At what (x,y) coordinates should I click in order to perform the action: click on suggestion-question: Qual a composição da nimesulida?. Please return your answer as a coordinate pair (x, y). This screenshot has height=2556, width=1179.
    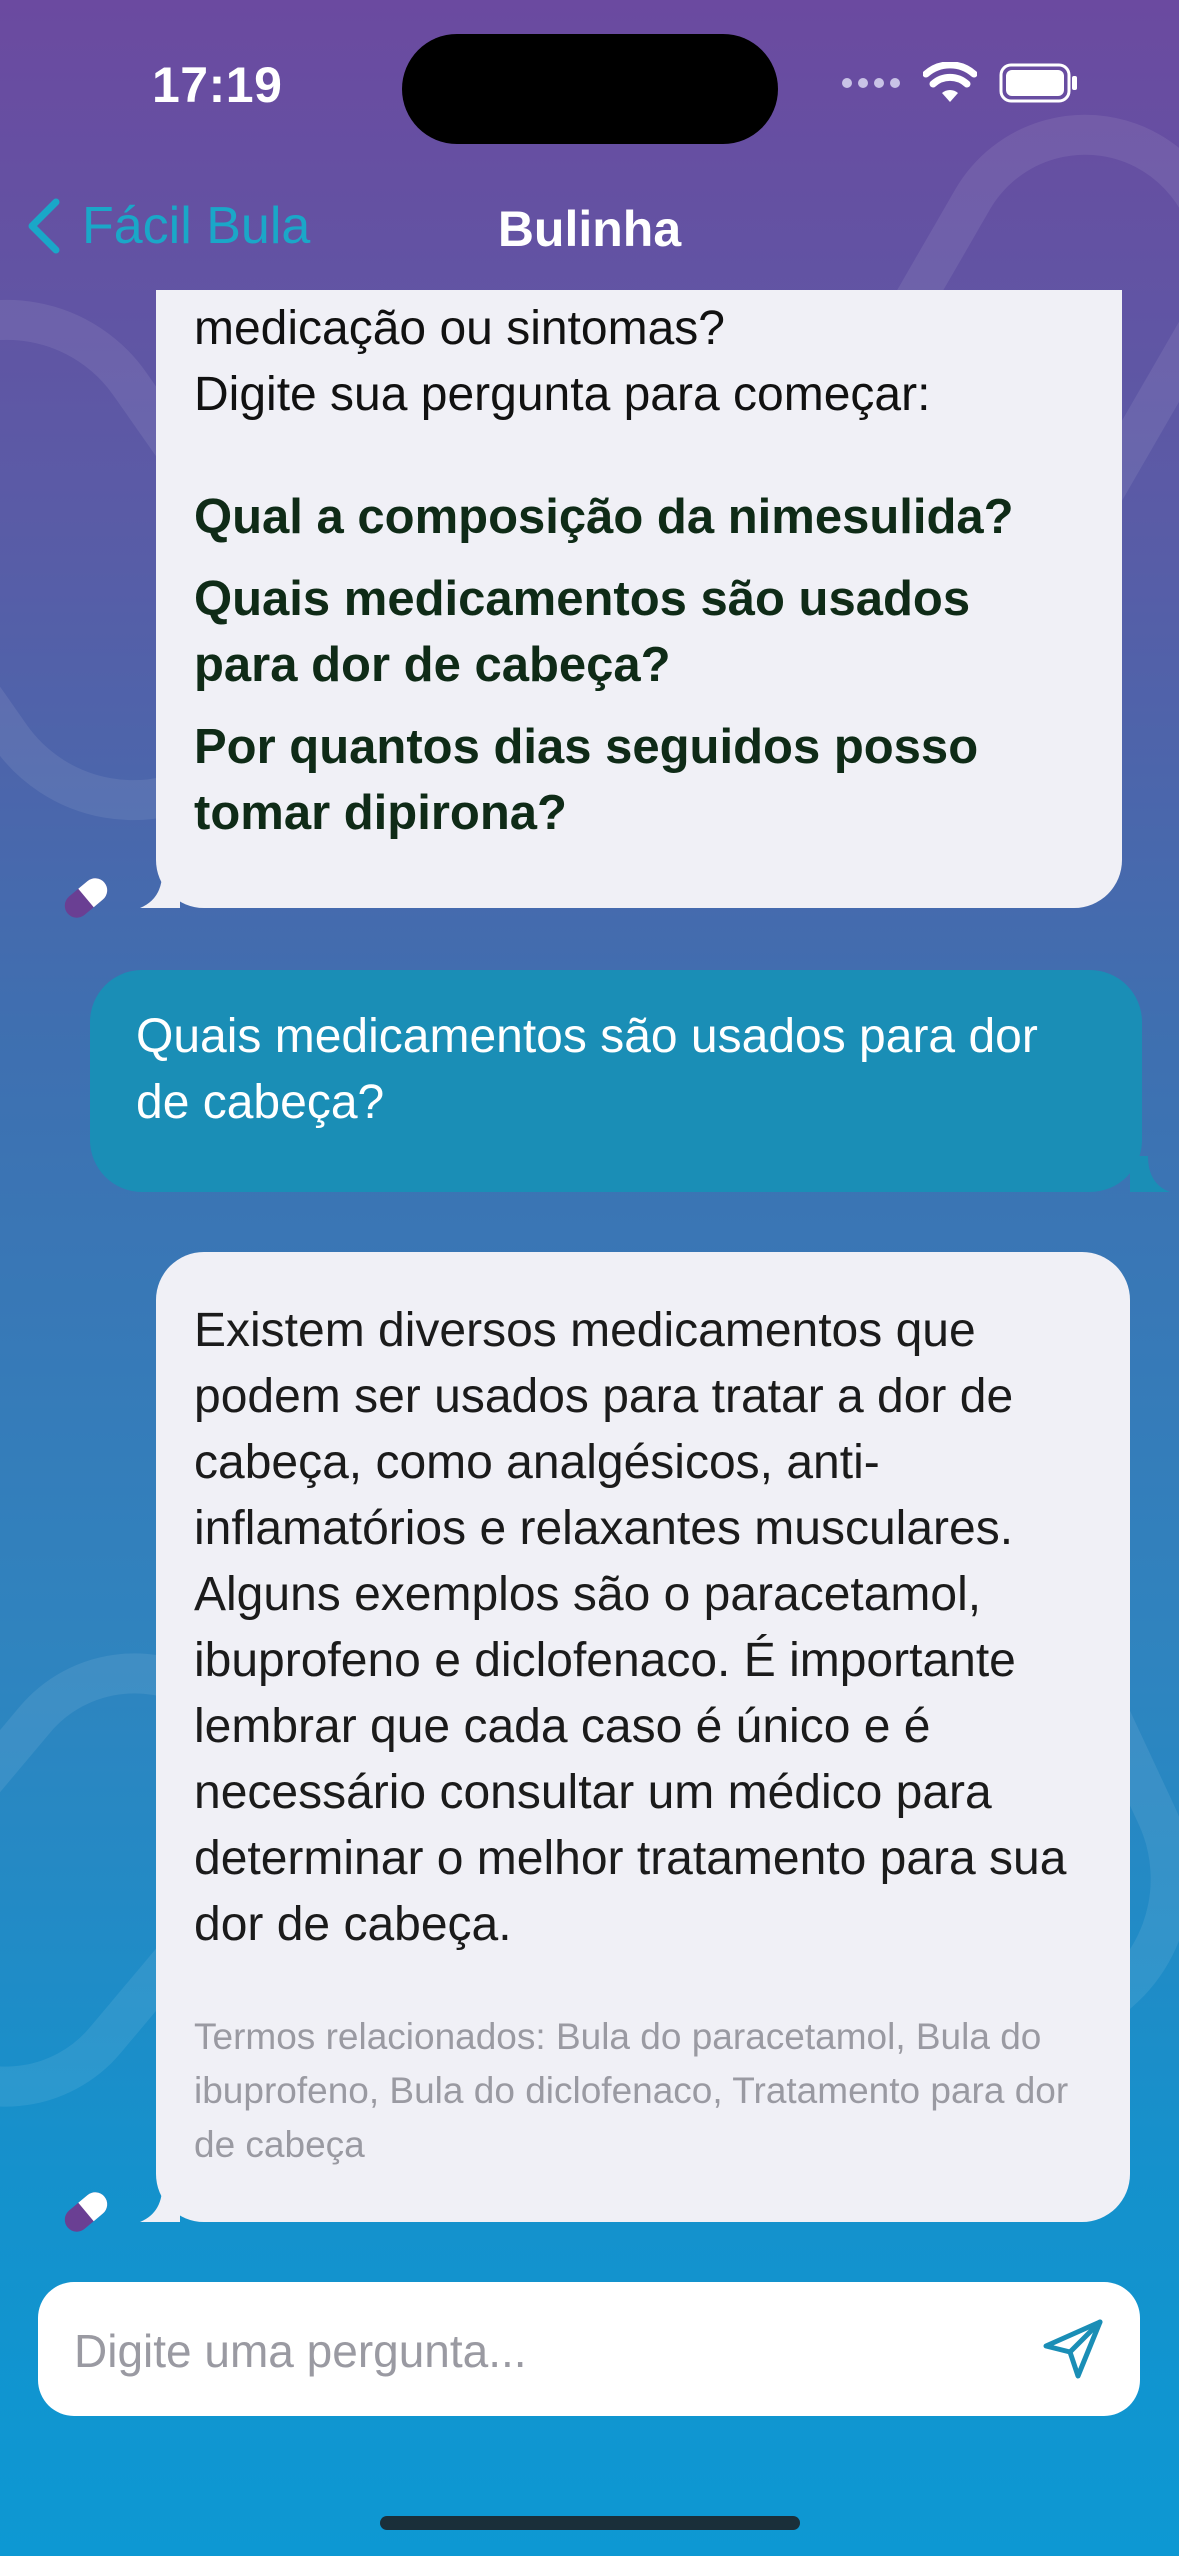
    Looking at the image, I should click on (639, 517).